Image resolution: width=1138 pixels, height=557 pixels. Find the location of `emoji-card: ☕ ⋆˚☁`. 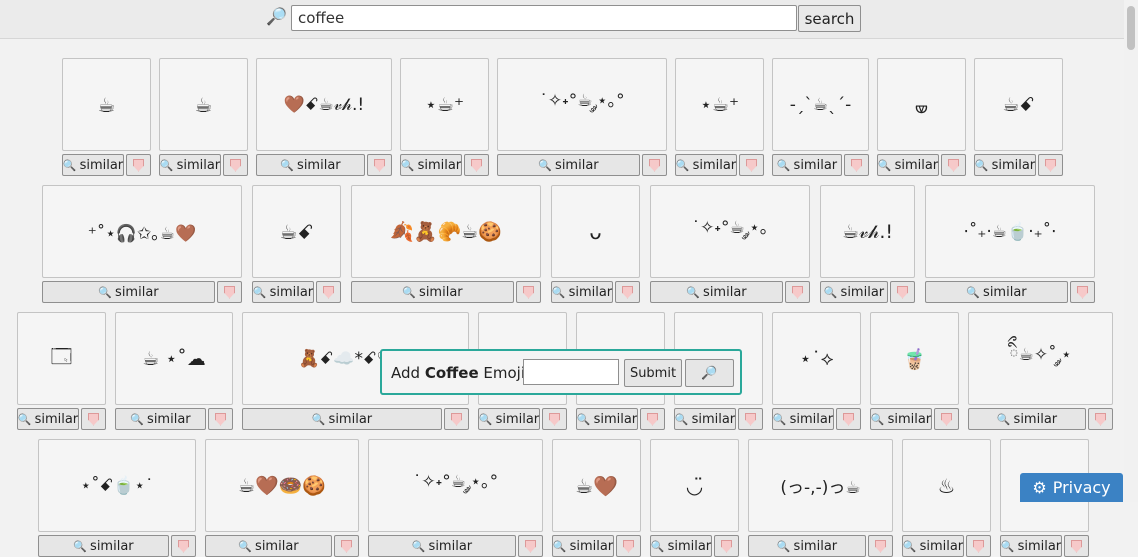

emoji-card: ☕ ⋆˚☁ is located at coordinates (174, 358).